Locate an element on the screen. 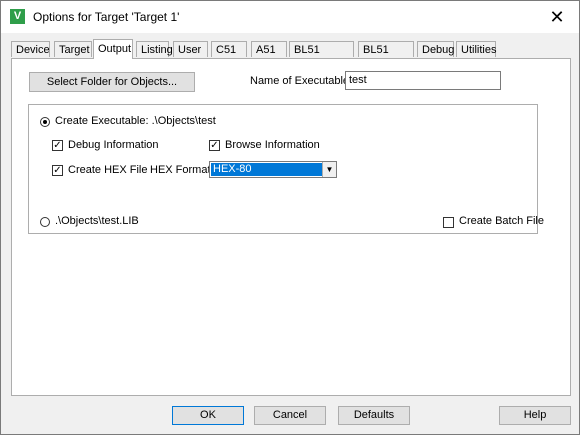  browse-information-checkbox: ✓ is located at coordinates (214, 145).